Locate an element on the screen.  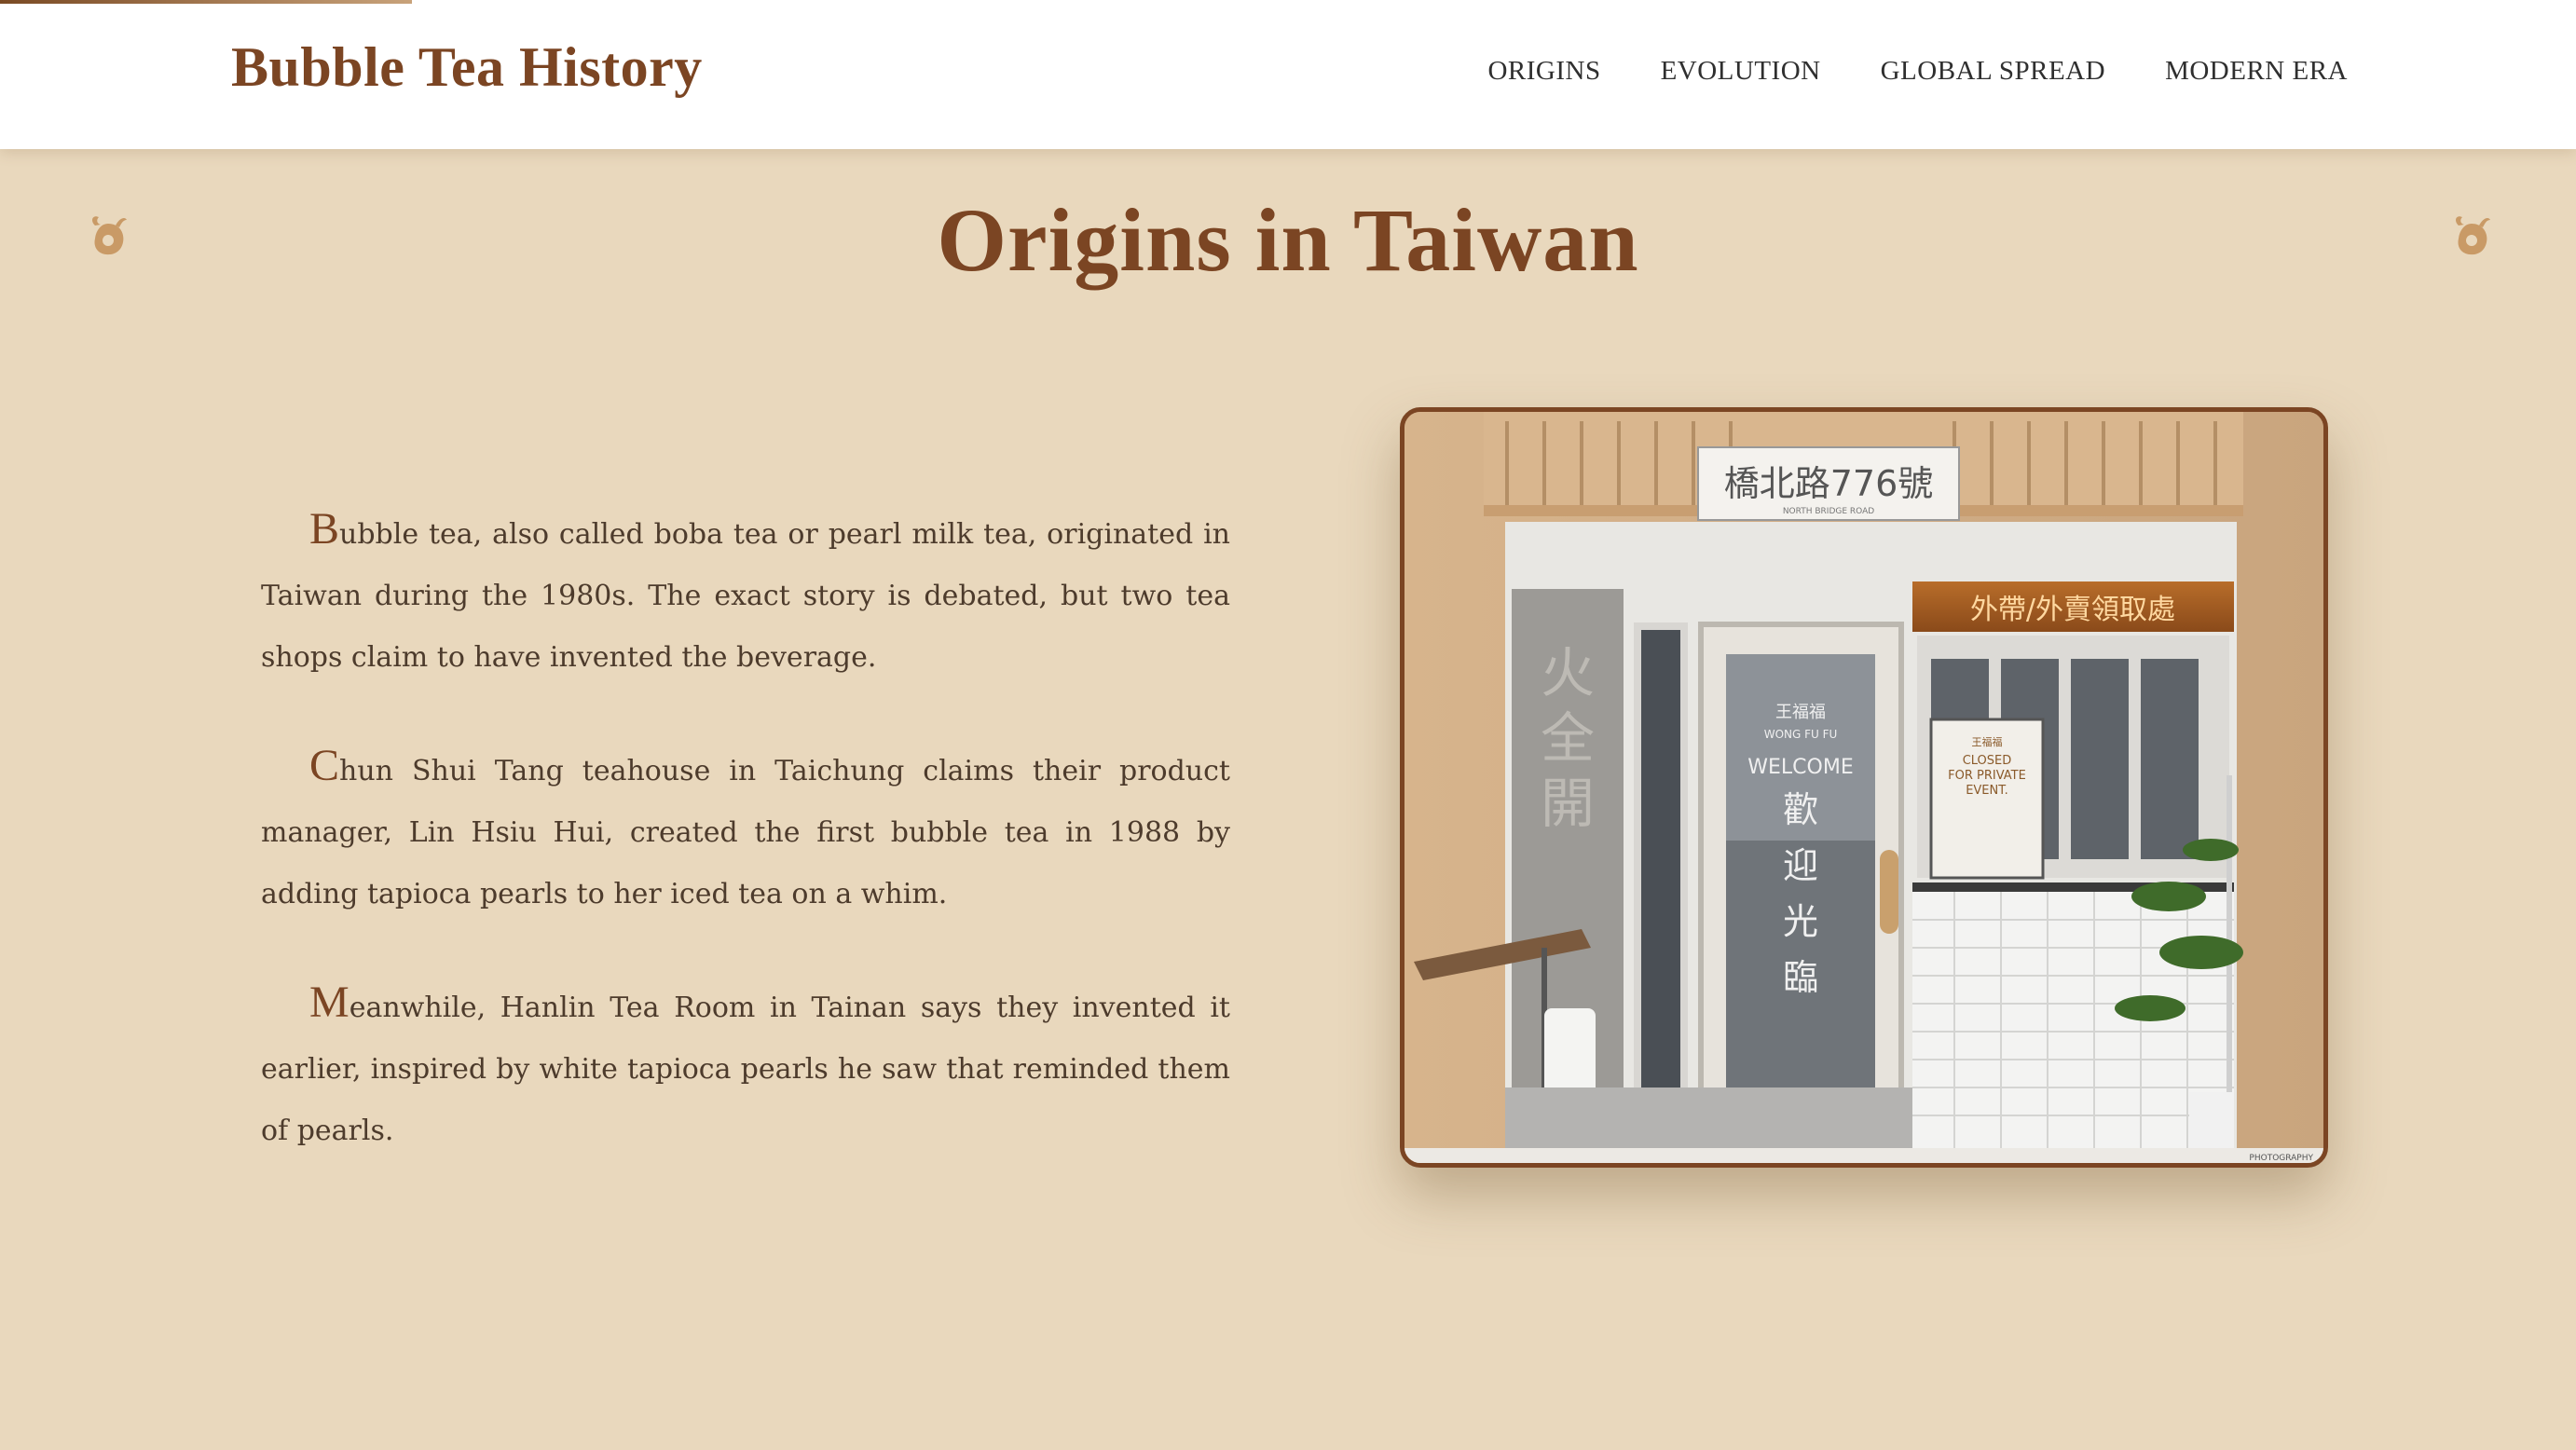
section-title: Origins in Taiwan is located at coordinates (1288, 240).